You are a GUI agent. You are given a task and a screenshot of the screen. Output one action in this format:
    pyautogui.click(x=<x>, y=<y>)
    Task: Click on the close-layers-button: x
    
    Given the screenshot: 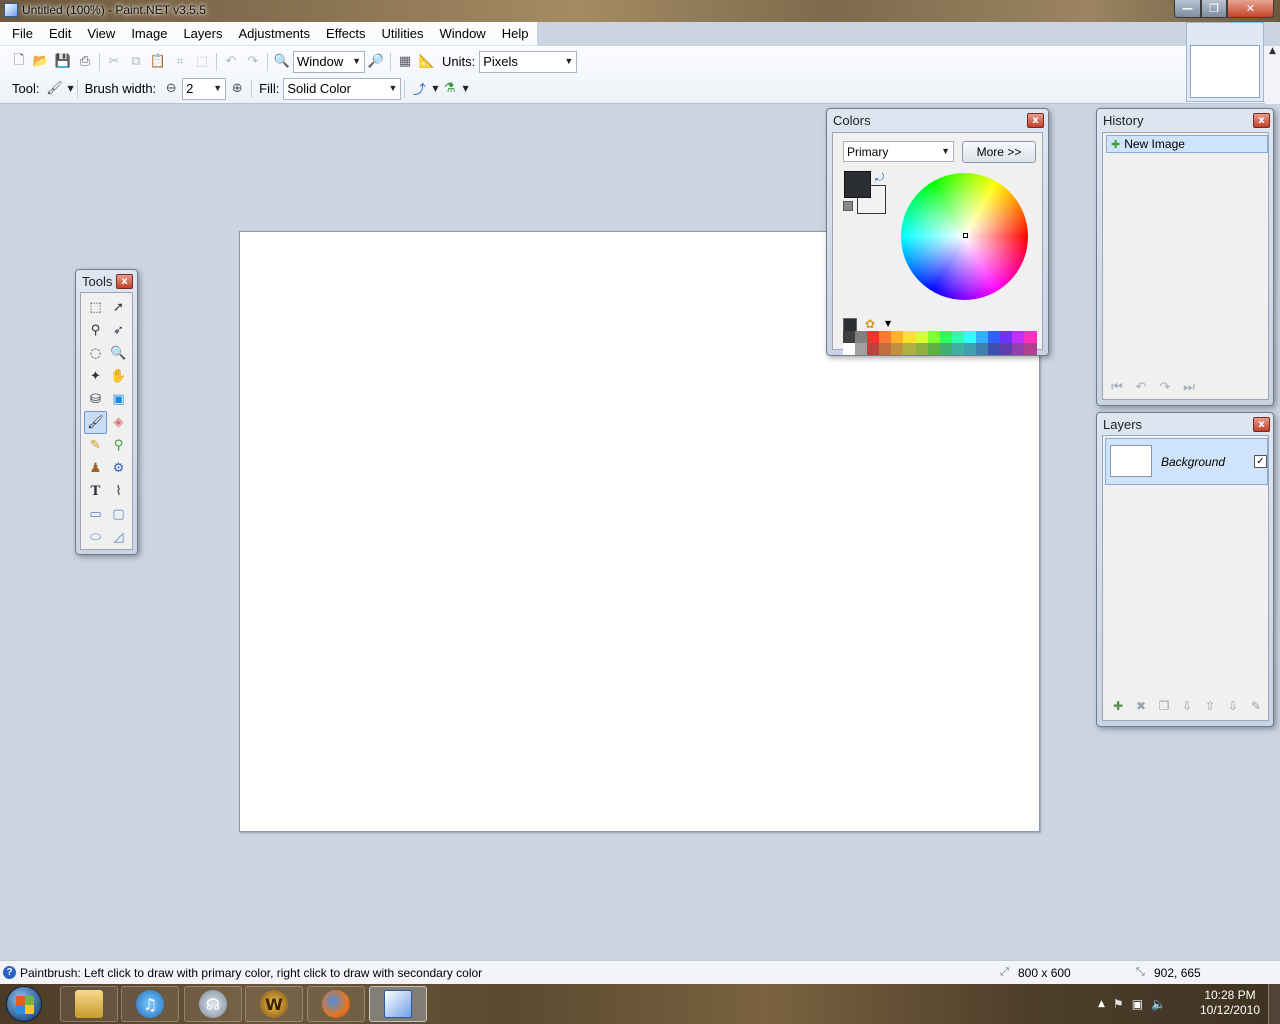 What is the action you would take?
    pyautogui.click(x=1261, y=424)
    